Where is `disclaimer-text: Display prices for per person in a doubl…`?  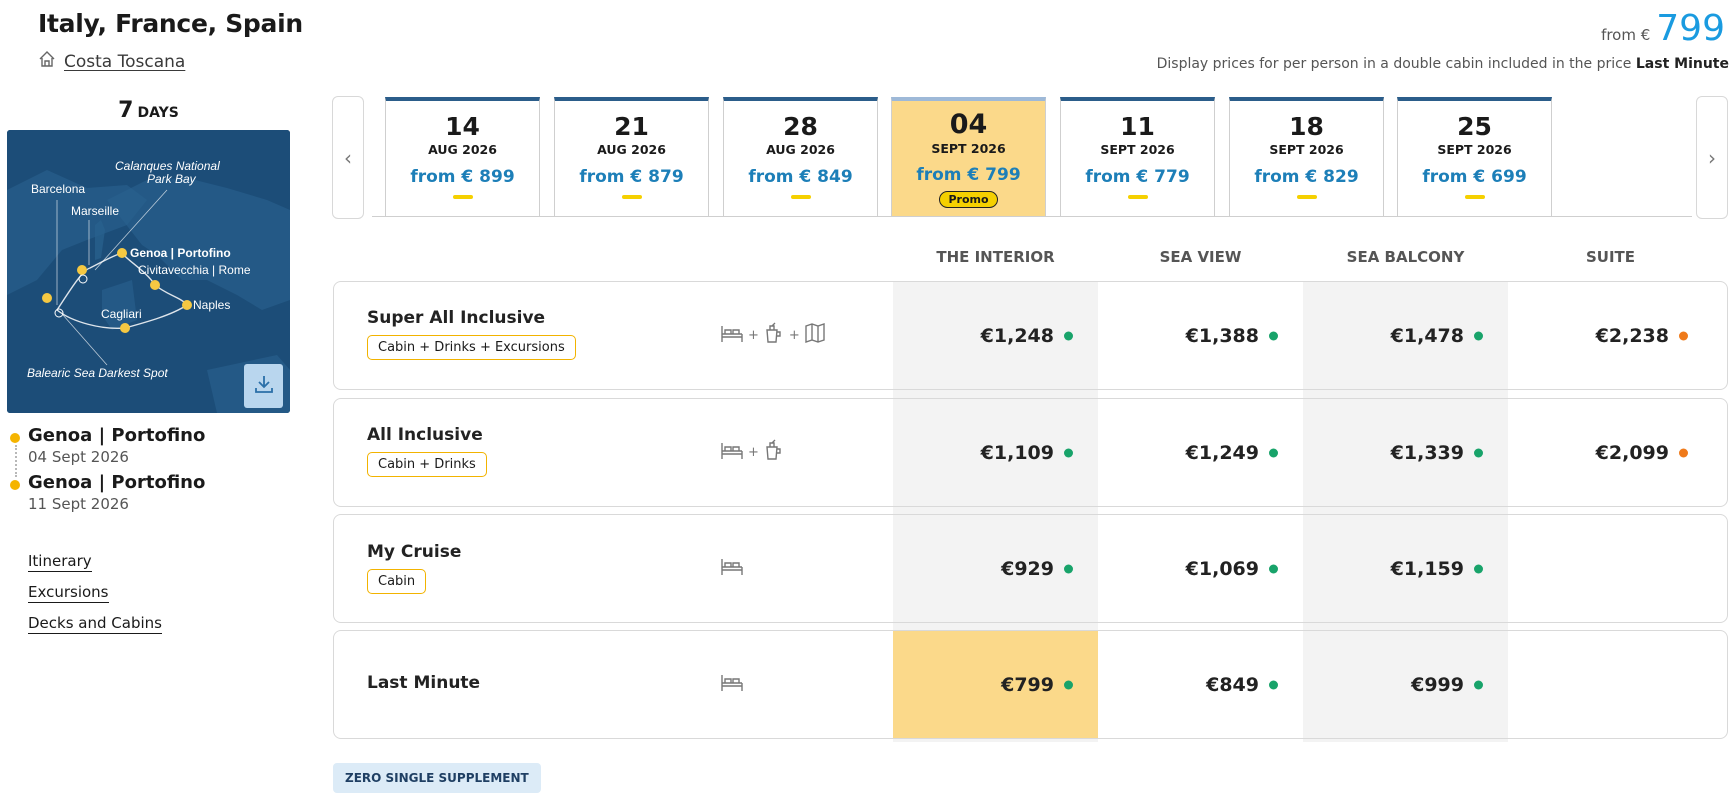 disclaimer-text: Display prices for per person in a doubl… is located at coordinates (1394, 64).